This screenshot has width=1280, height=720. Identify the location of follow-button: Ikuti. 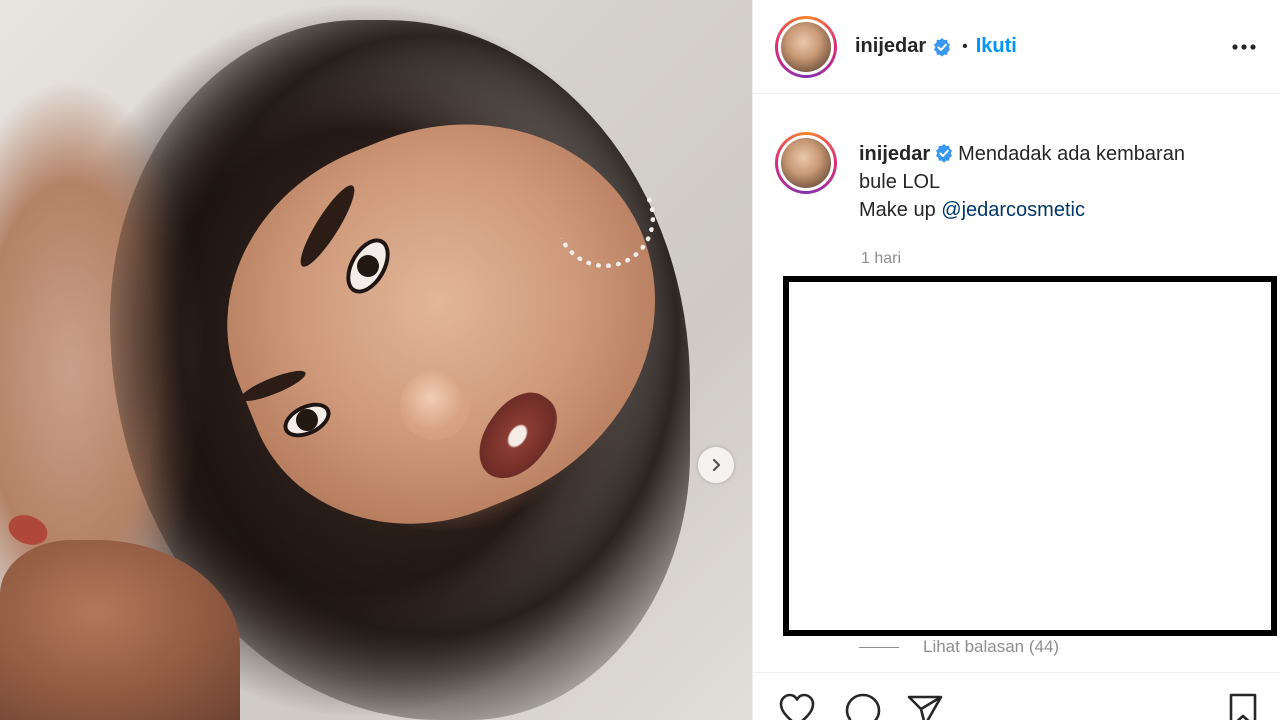
(996, 46).